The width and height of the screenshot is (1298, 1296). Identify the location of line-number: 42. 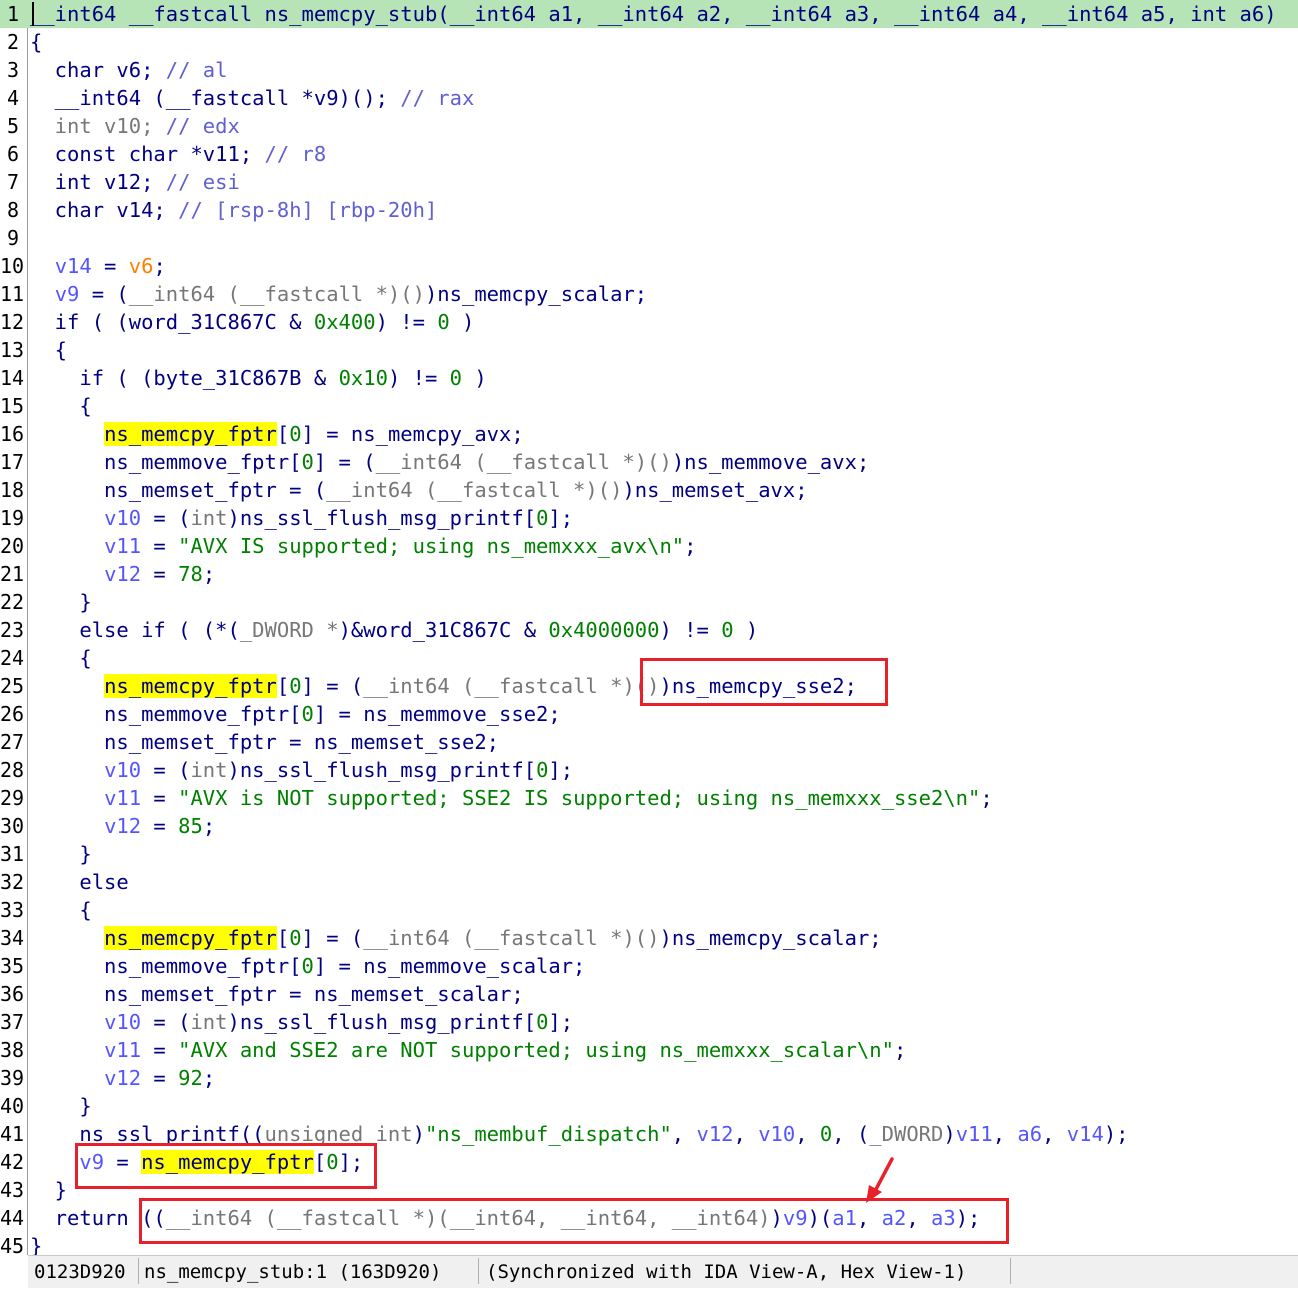
(12, 1162).